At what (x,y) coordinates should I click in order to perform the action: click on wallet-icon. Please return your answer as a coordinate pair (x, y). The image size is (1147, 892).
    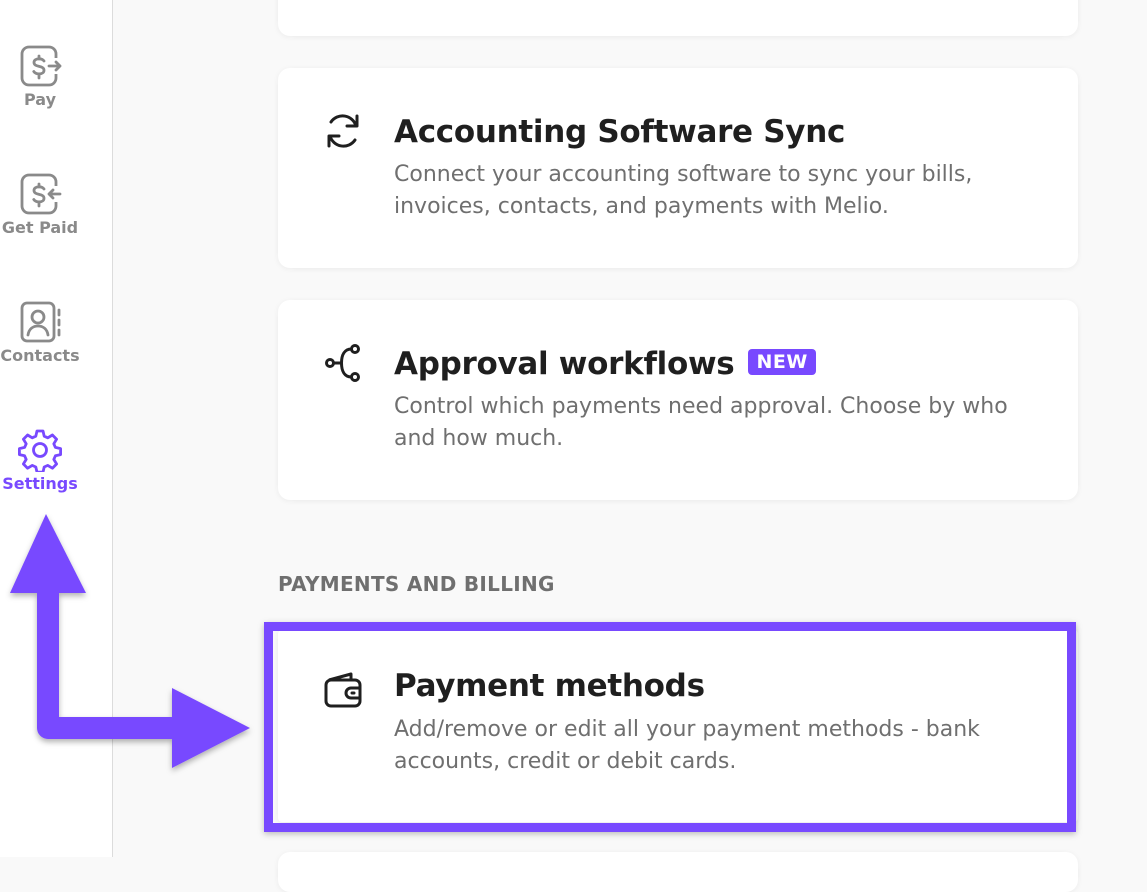
    Looking at the image, I should click on (343, 690).